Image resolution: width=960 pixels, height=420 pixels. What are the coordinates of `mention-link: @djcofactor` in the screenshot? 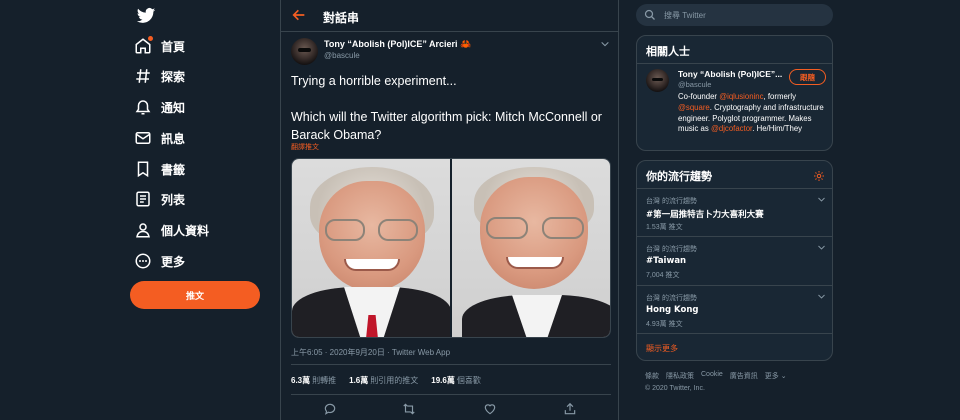 It's located at (731, 128).